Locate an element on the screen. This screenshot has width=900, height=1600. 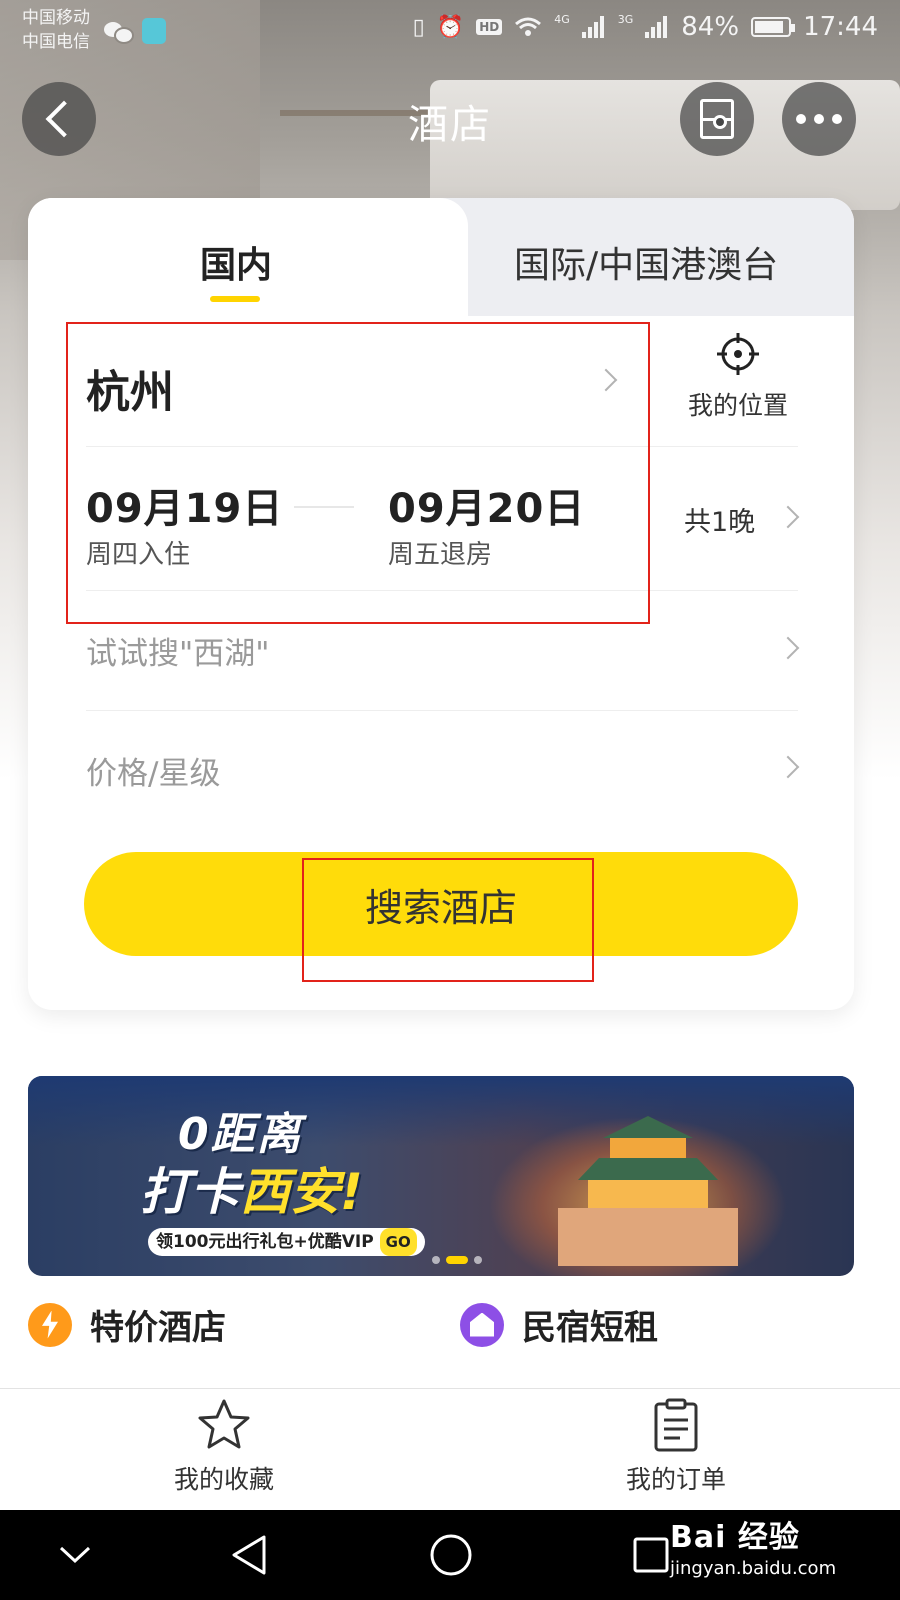
tab-domestic: 国内 is located at coordinates (236, 262).